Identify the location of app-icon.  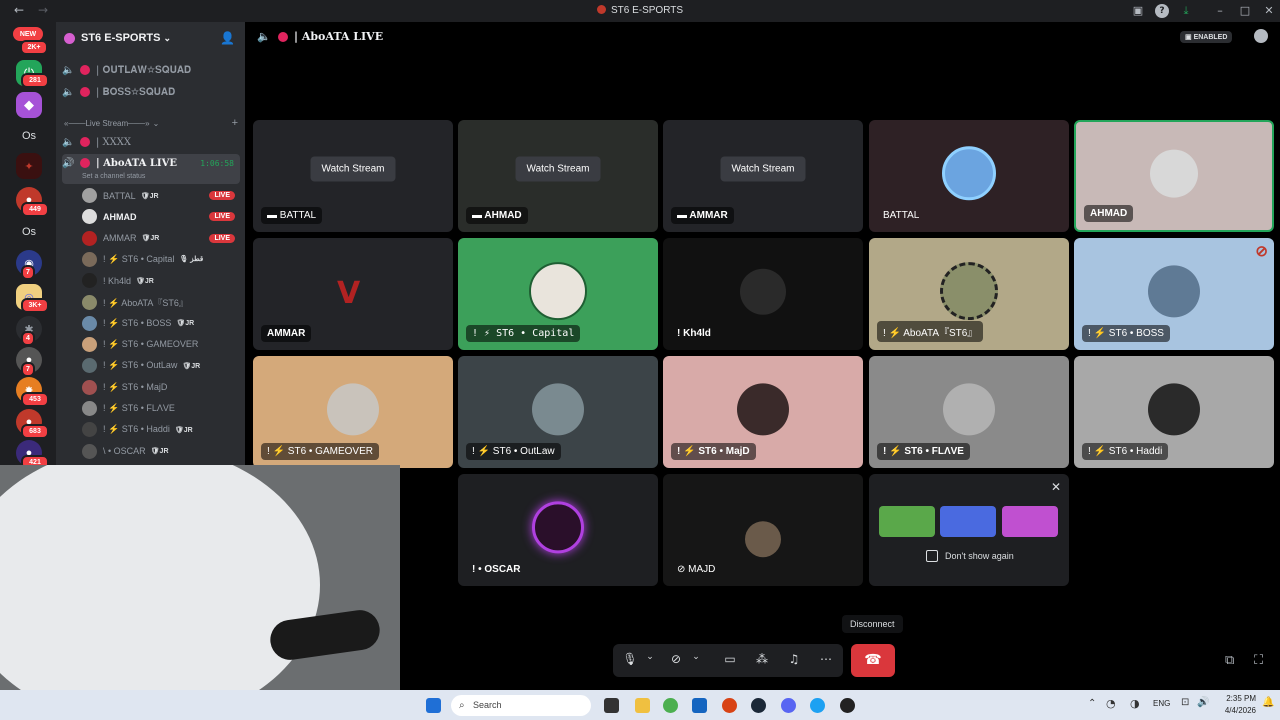
(699, 705).